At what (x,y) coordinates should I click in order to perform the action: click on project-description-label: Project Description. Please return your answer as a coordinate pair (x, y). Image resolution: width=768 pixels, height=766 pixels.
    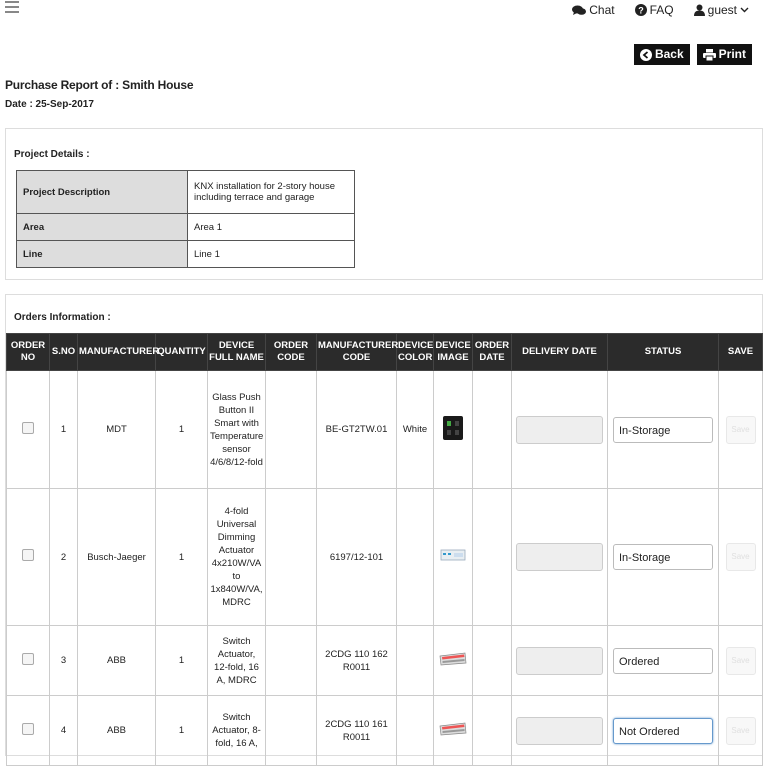
    Looking at the image, I should click on (102, 192).